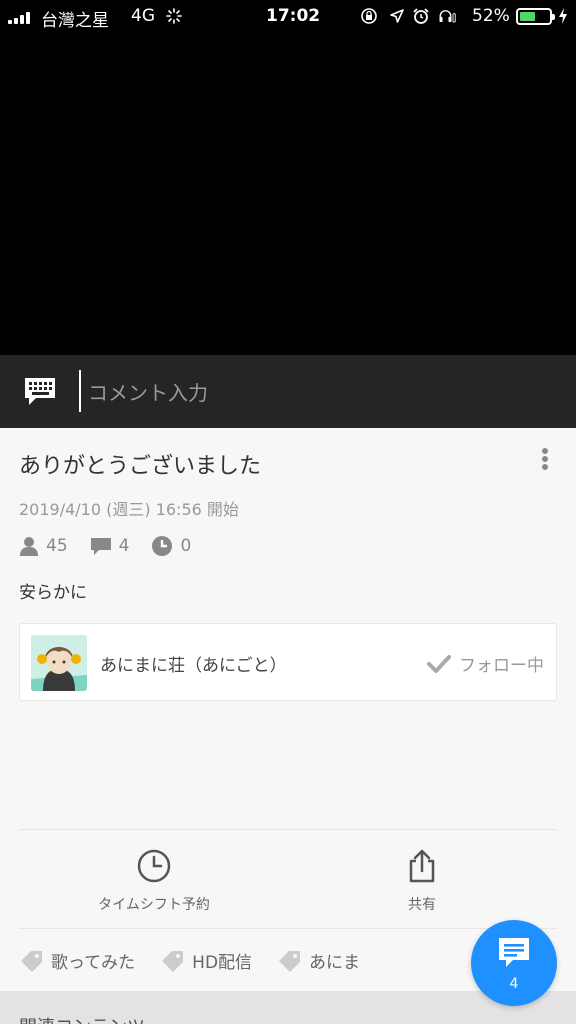 Image resolution: width=576 pixels, height=1024 pixels. I want to click on timeshift-reserve-label: タイムシフト予約, so click(154, 905).